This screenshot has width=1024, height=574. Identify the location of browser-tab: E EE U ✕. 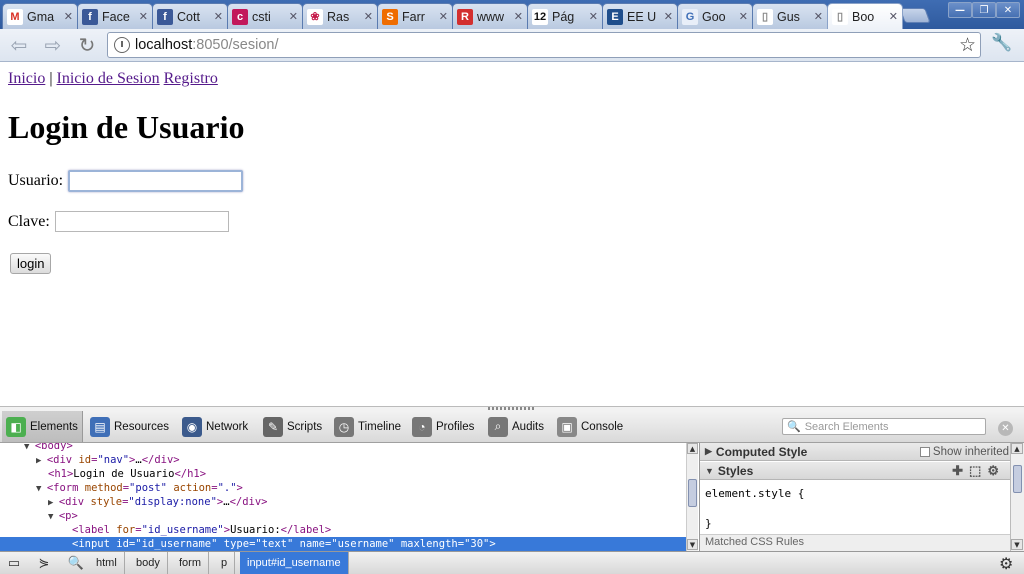
(640, 16).